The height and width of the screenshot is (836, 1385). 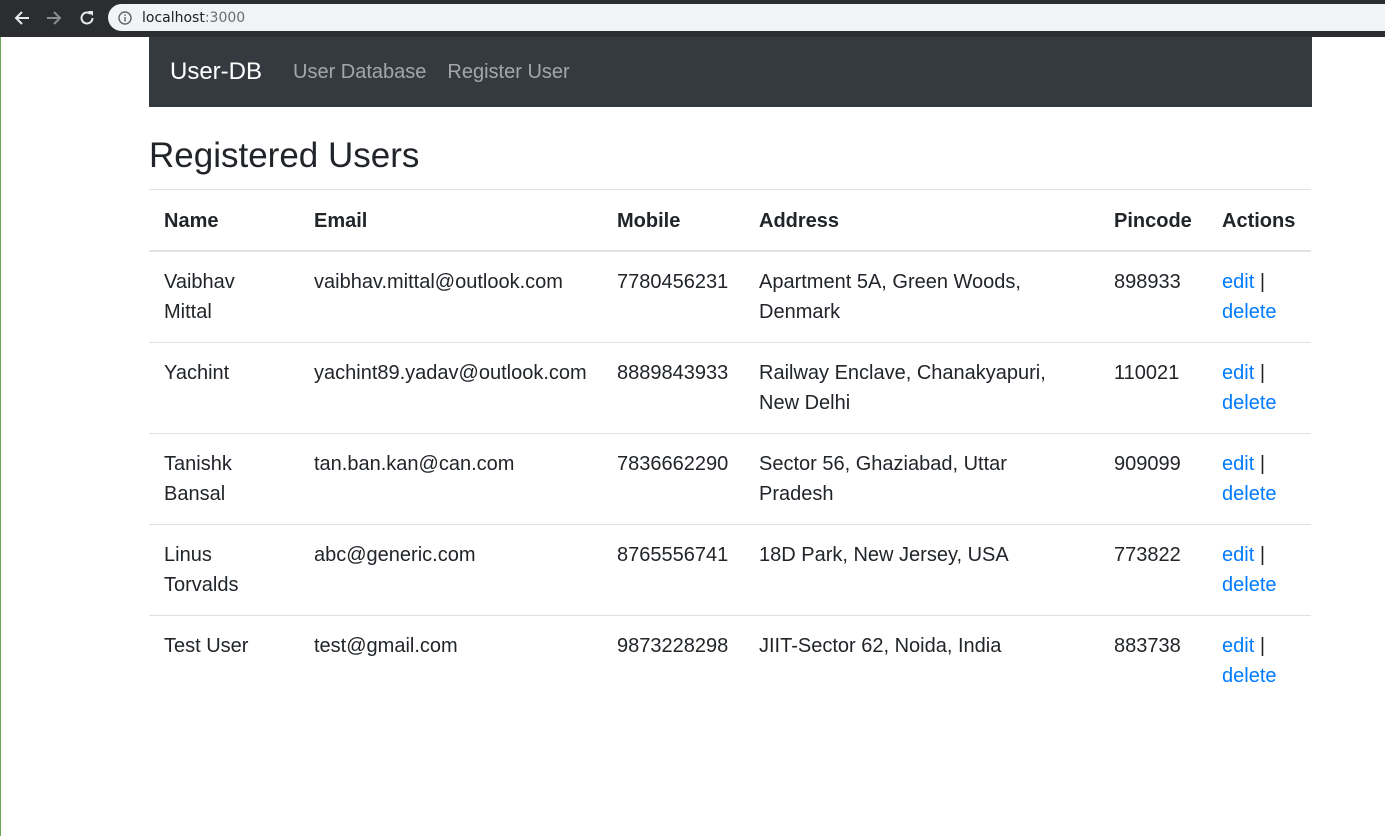 What do you see at coordinates (359, 72) in the screenshot?
I see `nav-link-user-database: User Database` at bounding box center [359, 72].